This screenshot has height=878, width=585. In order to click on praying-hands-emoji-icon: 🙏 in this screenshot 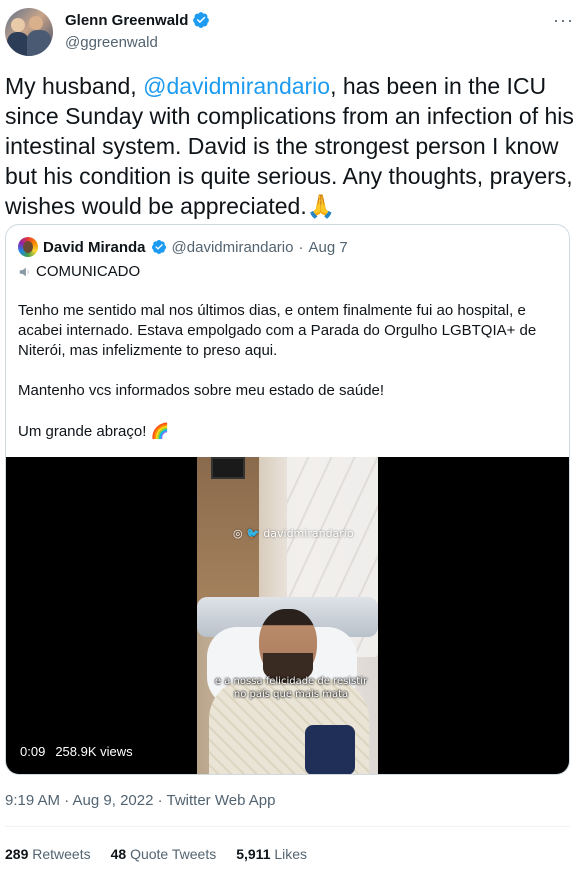, I will do `click(321, 207)`.